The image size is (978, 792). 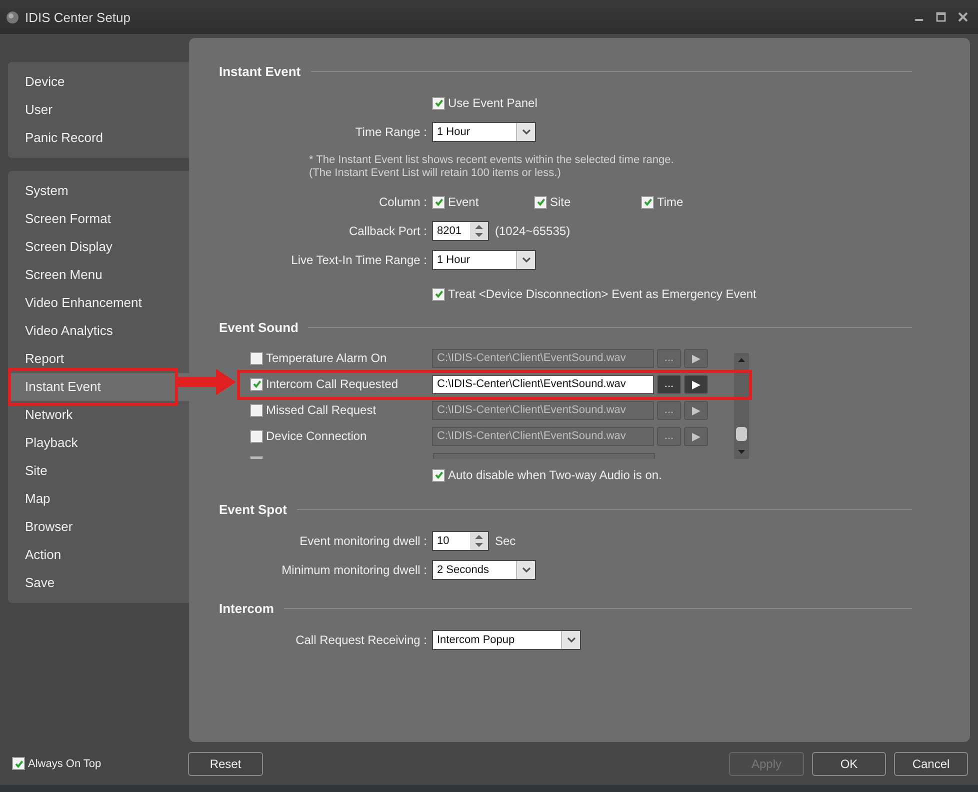 I want to click on sidebar-item: Instant Event, so click(x=98, y=387).